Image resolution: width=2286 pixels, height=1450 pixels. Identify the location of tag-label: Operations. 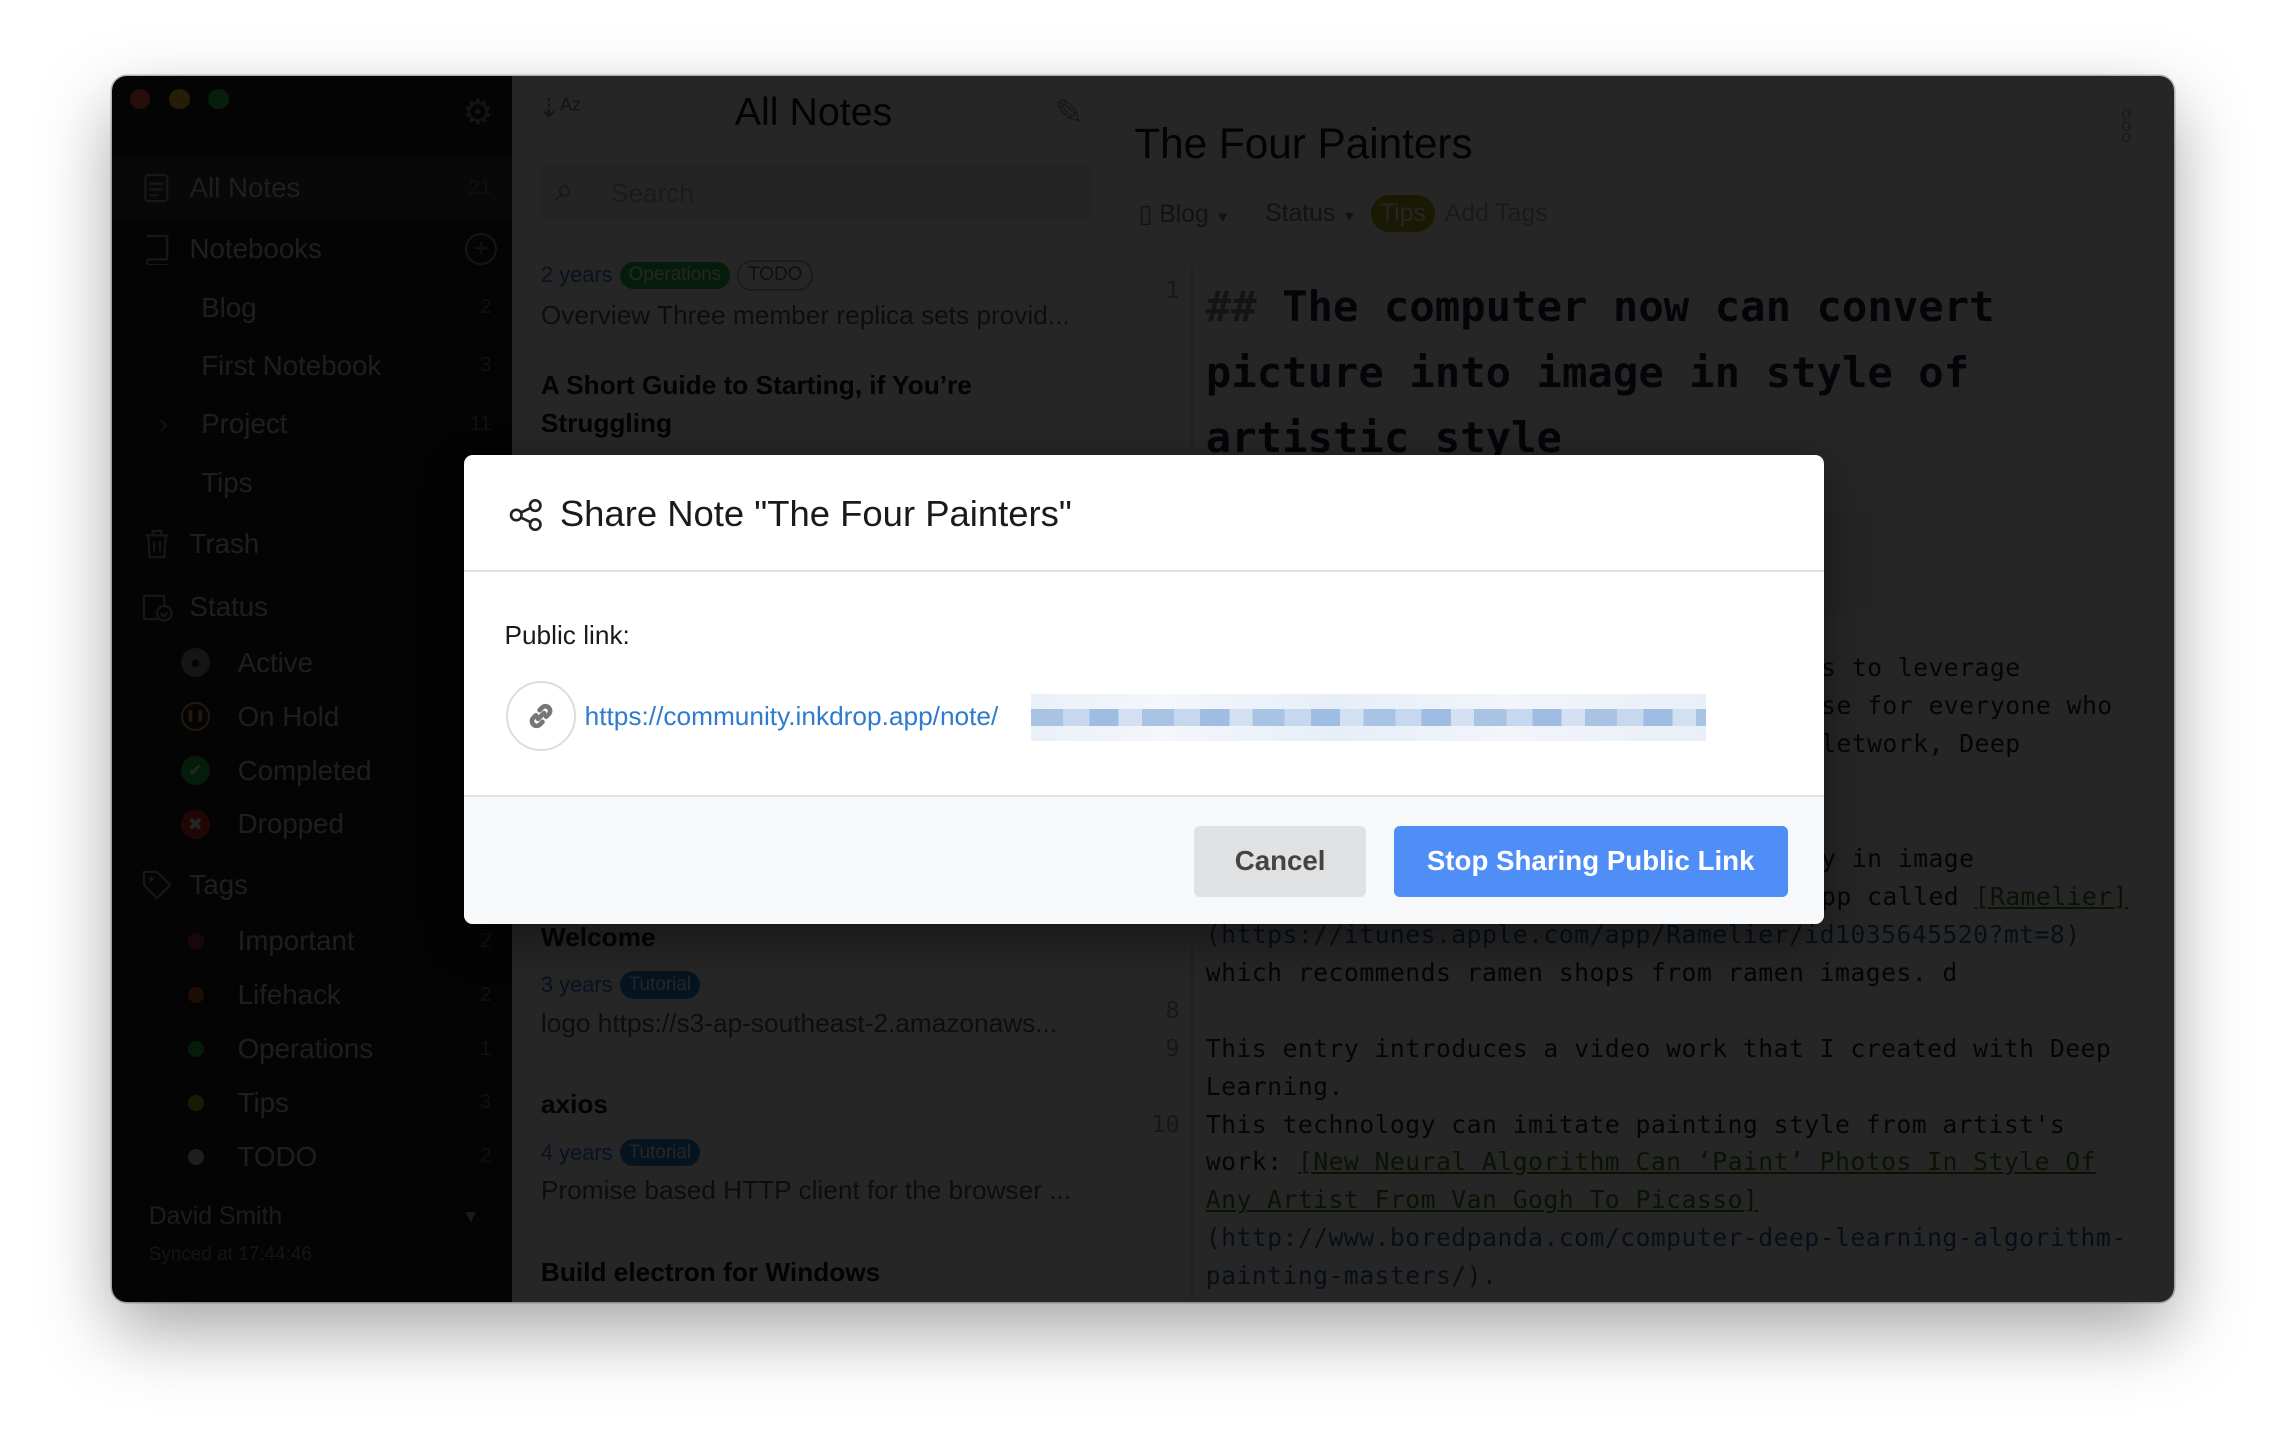
(305, 1049).